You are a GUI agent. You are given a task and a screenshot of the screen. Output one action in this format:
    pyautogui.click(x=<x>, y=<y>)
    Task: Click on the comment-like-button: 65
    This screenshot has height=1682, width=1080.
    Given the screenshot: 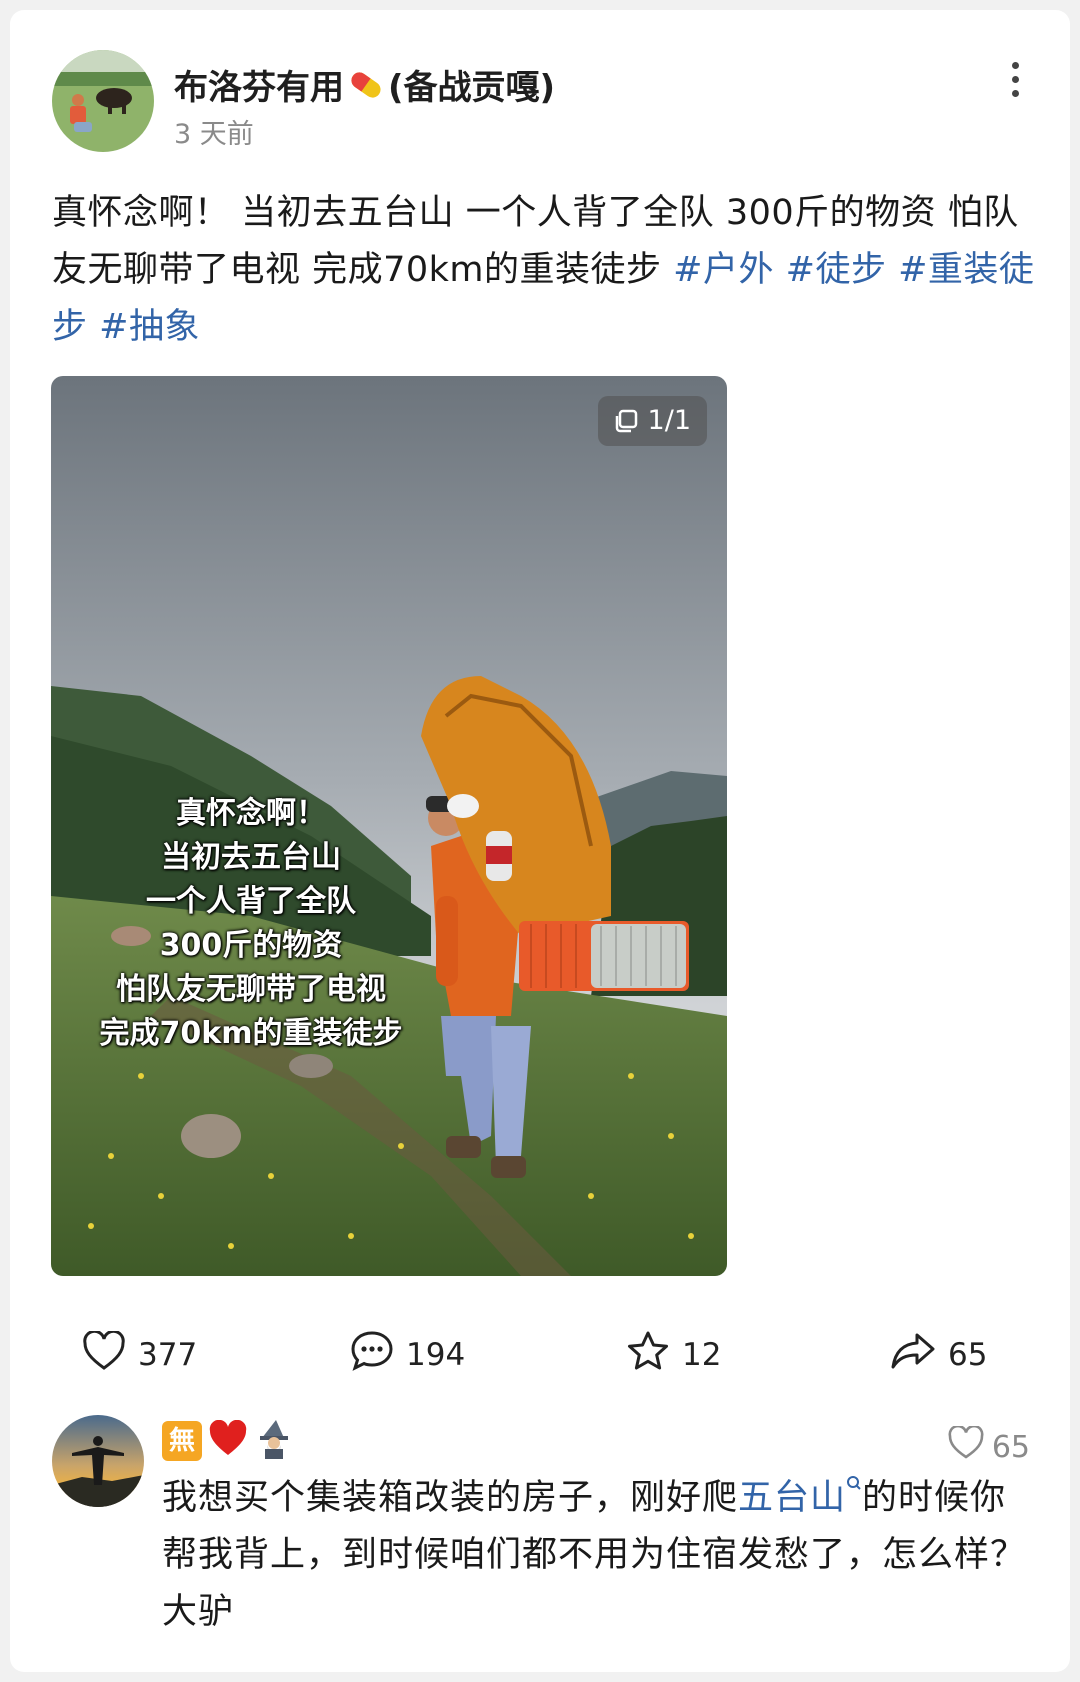 What is the action you would take?
    pyautogui.click(x=989, y=1446)
    